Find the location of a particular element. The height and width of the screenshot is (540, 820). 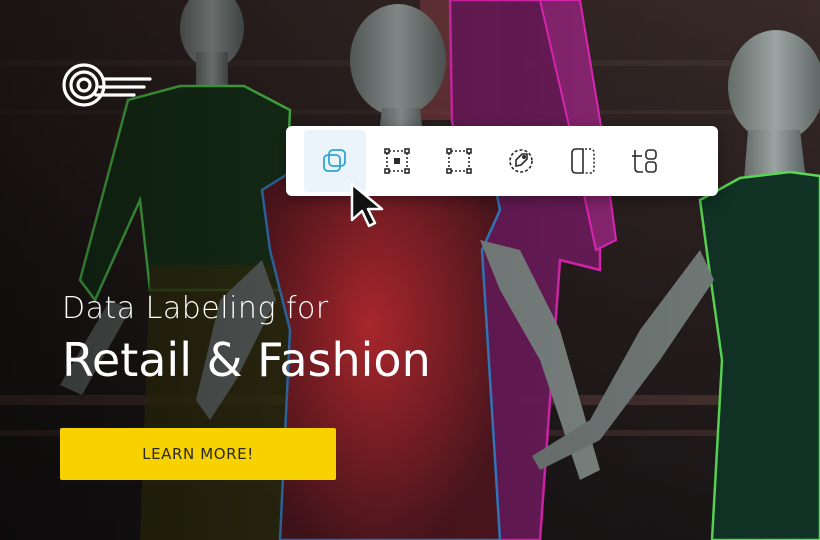

tool-bounding-box is located at coordinates (459, 161).